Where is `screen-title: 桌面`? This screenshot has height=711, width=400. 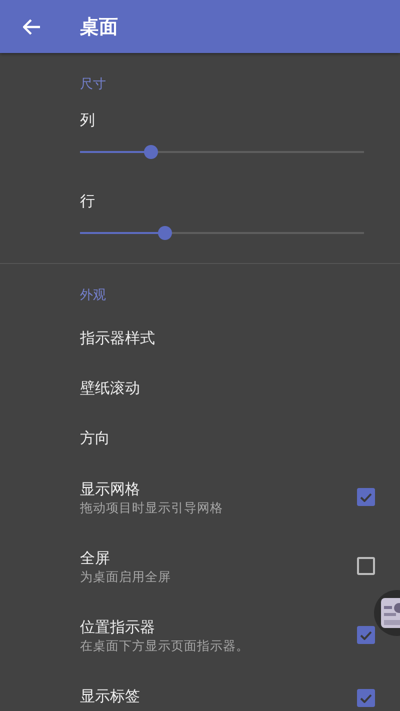 screen-title: 桌面 is located at coordinates (99, 26).